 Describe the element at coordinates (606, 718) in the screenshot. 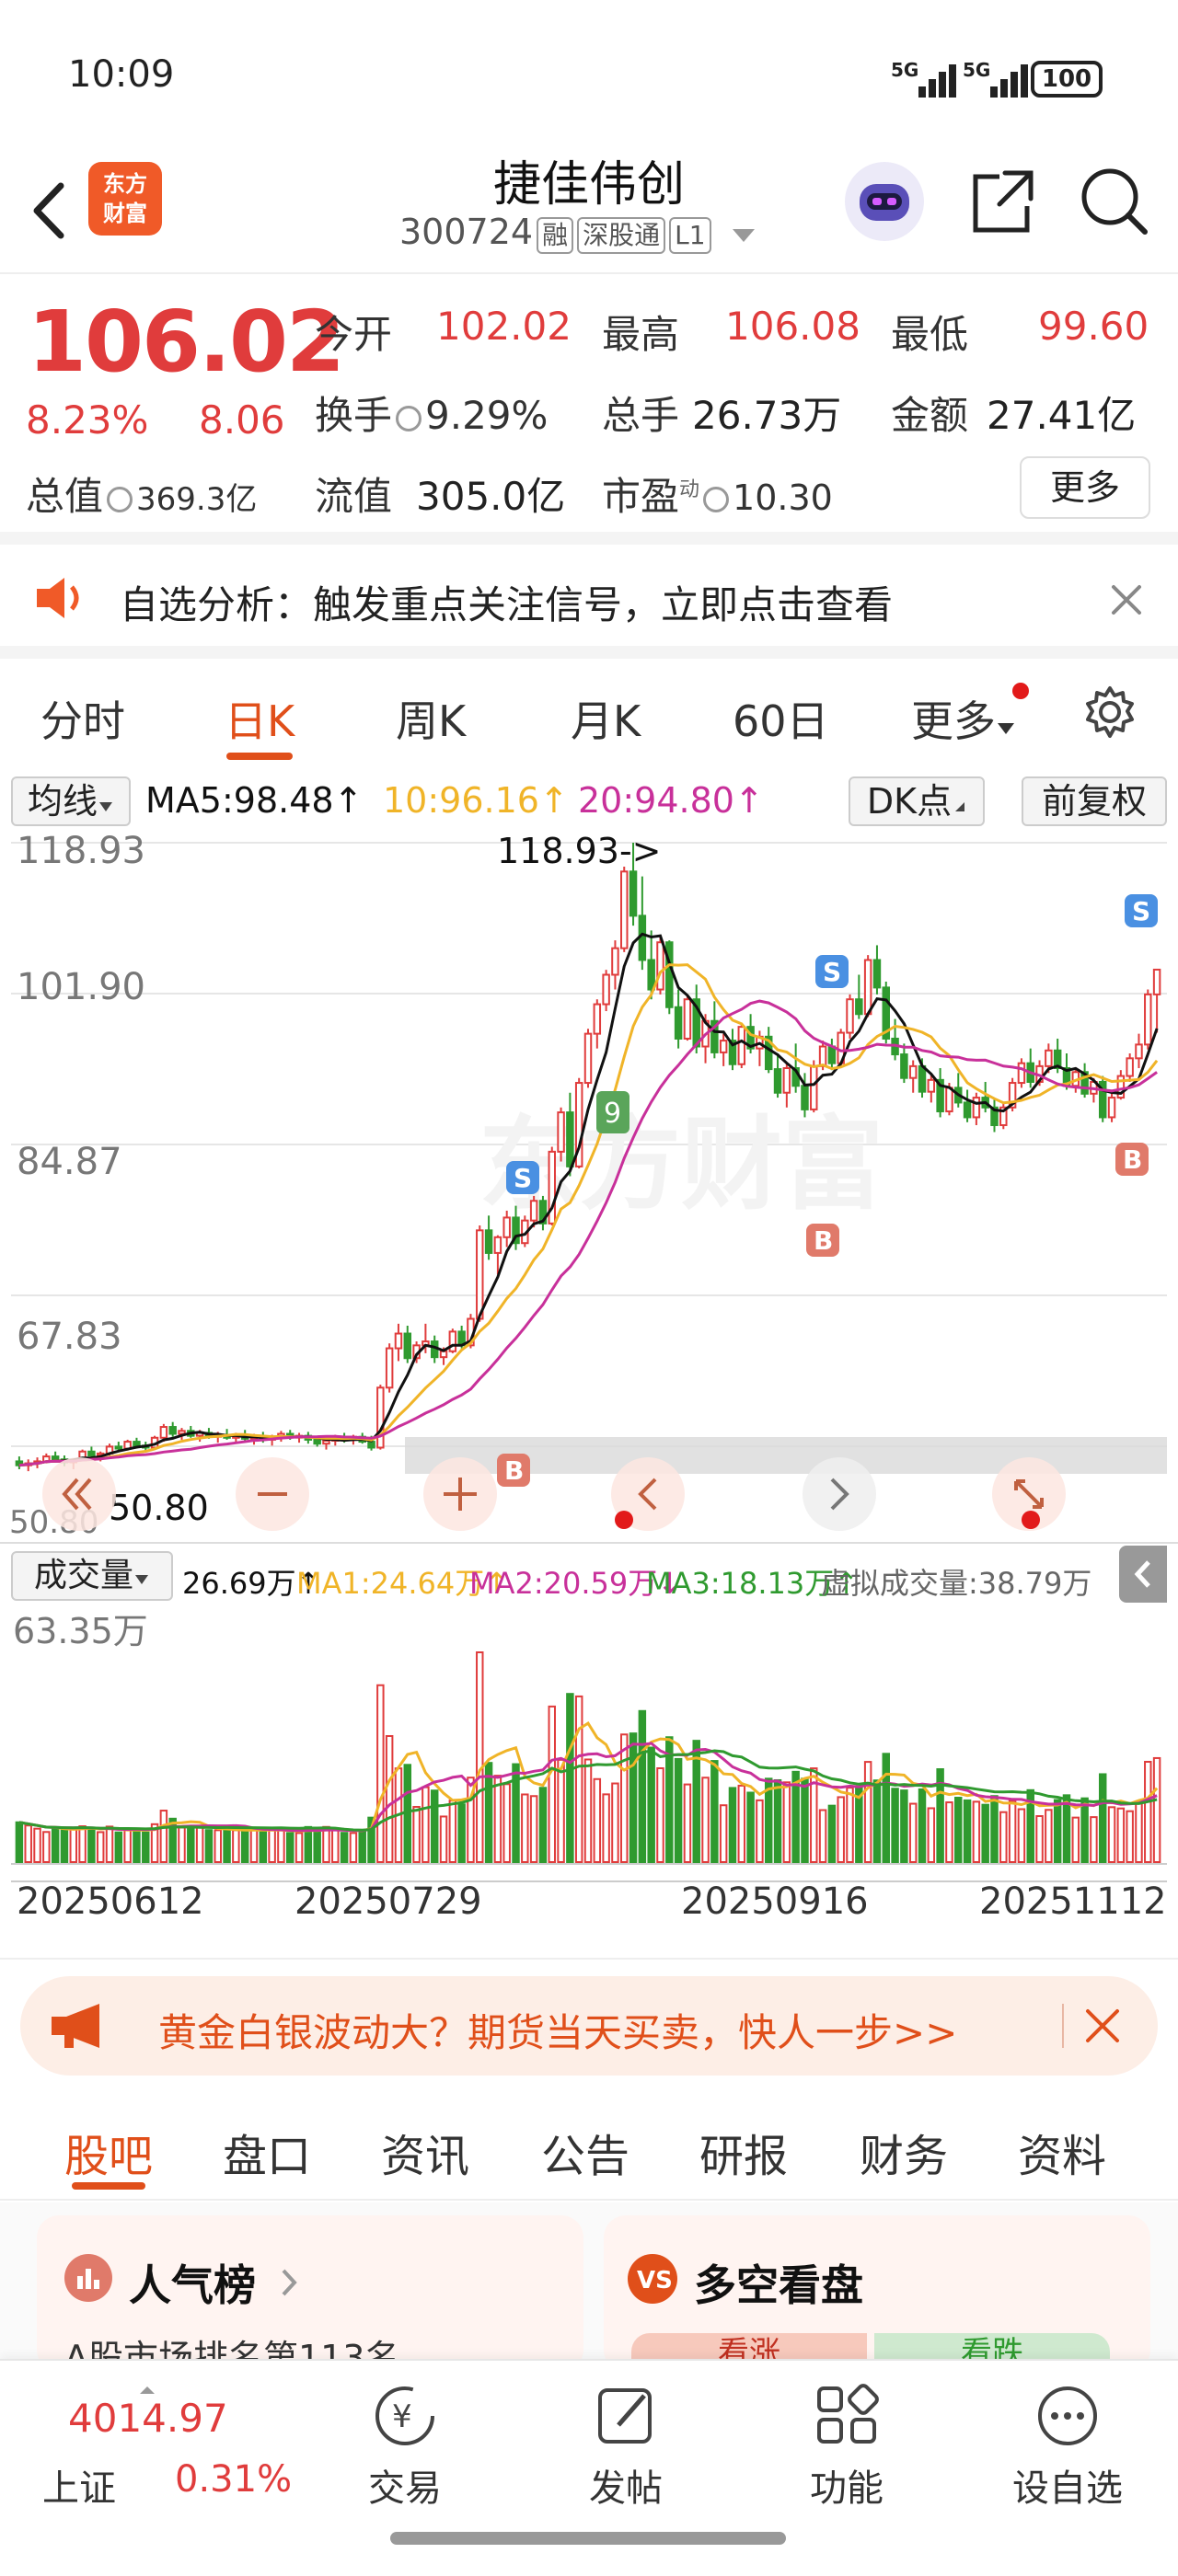

I see `tab-monthly-k: 月K` at that location.